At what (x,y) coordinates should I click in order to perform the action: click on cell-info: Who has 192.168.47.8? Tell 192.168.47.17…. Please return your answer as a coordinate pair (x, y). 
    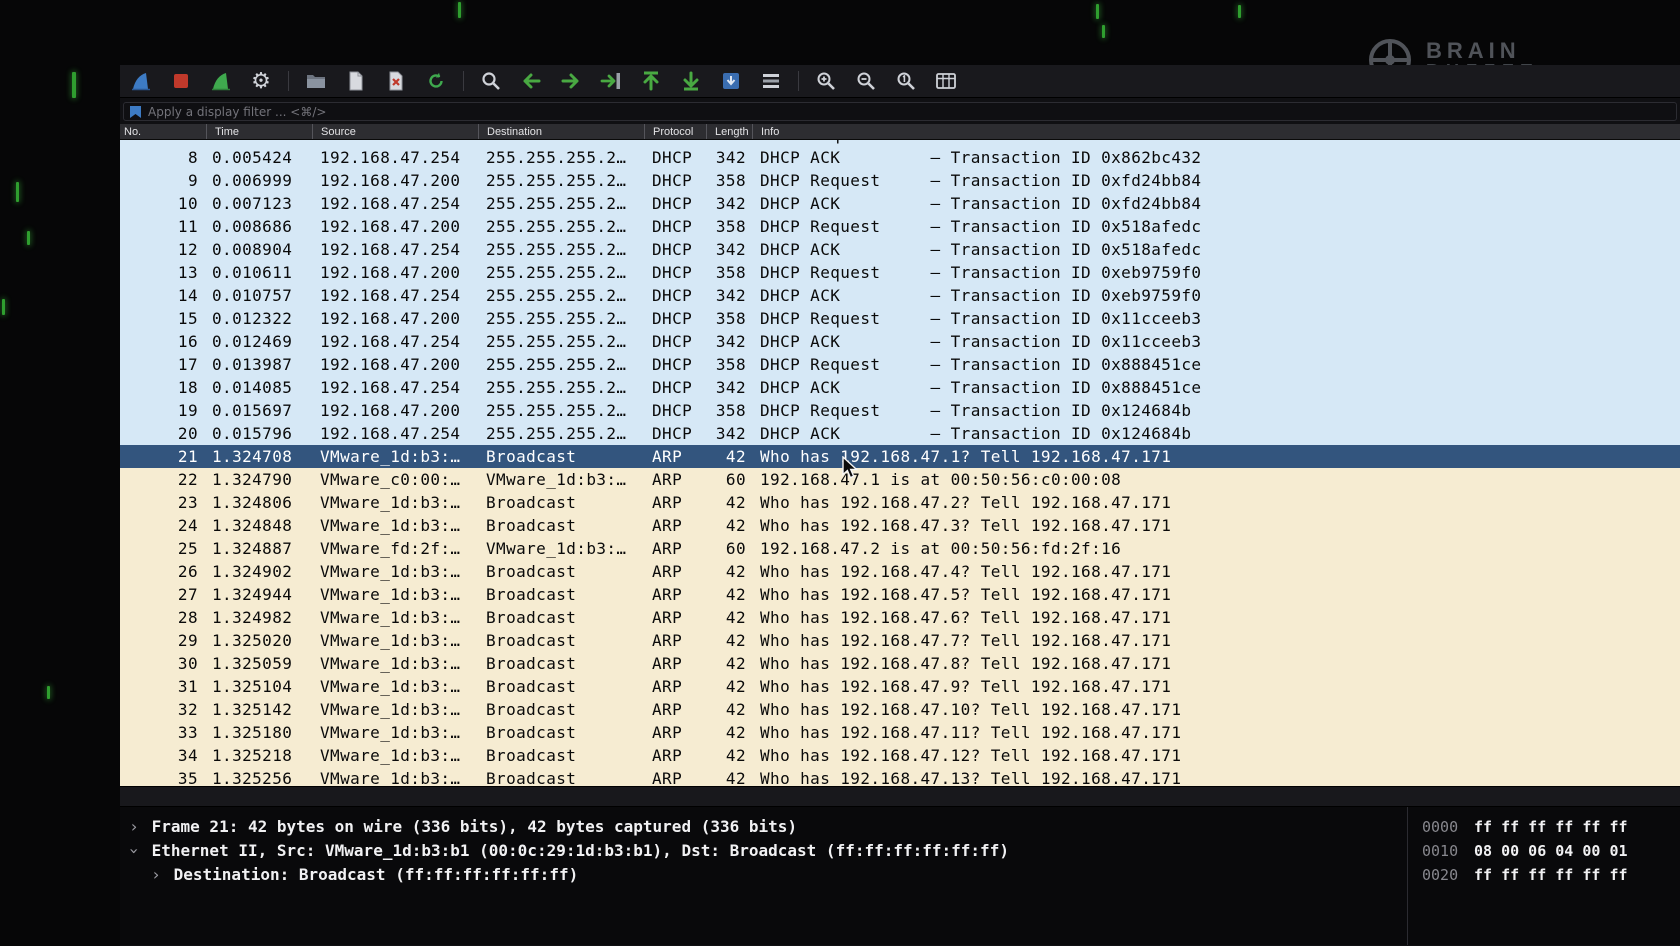
    Looking at the image, I should click on (966, 663).